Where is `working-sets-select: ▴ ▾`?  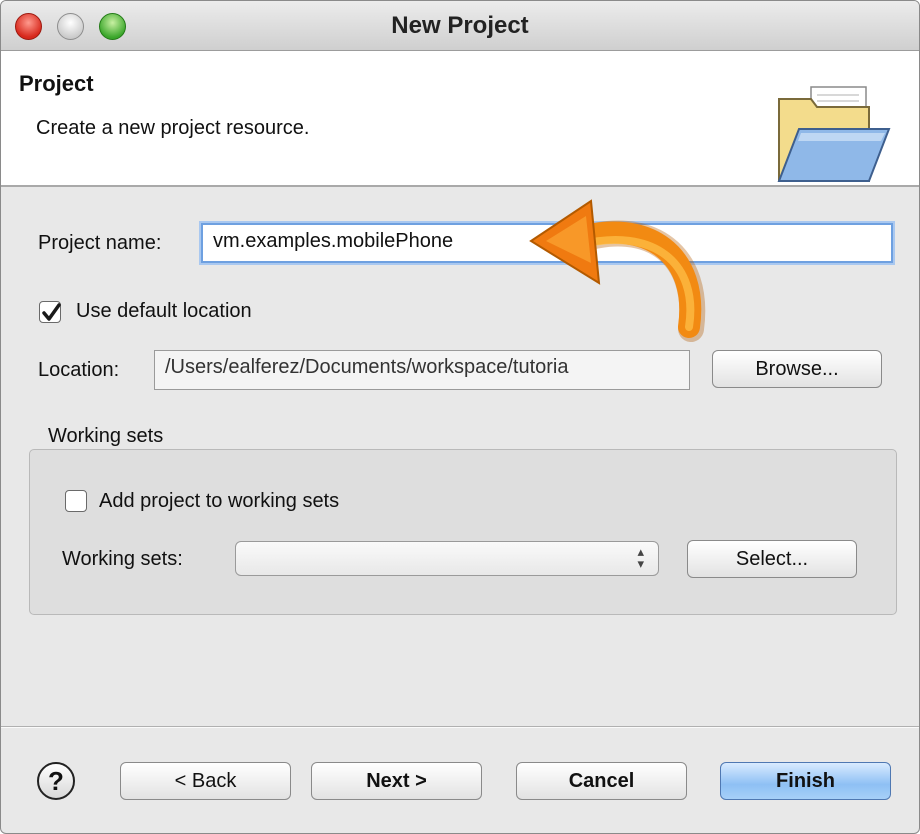 working-sets-select: ▴ ▾ is located at coordinates (447, 558).